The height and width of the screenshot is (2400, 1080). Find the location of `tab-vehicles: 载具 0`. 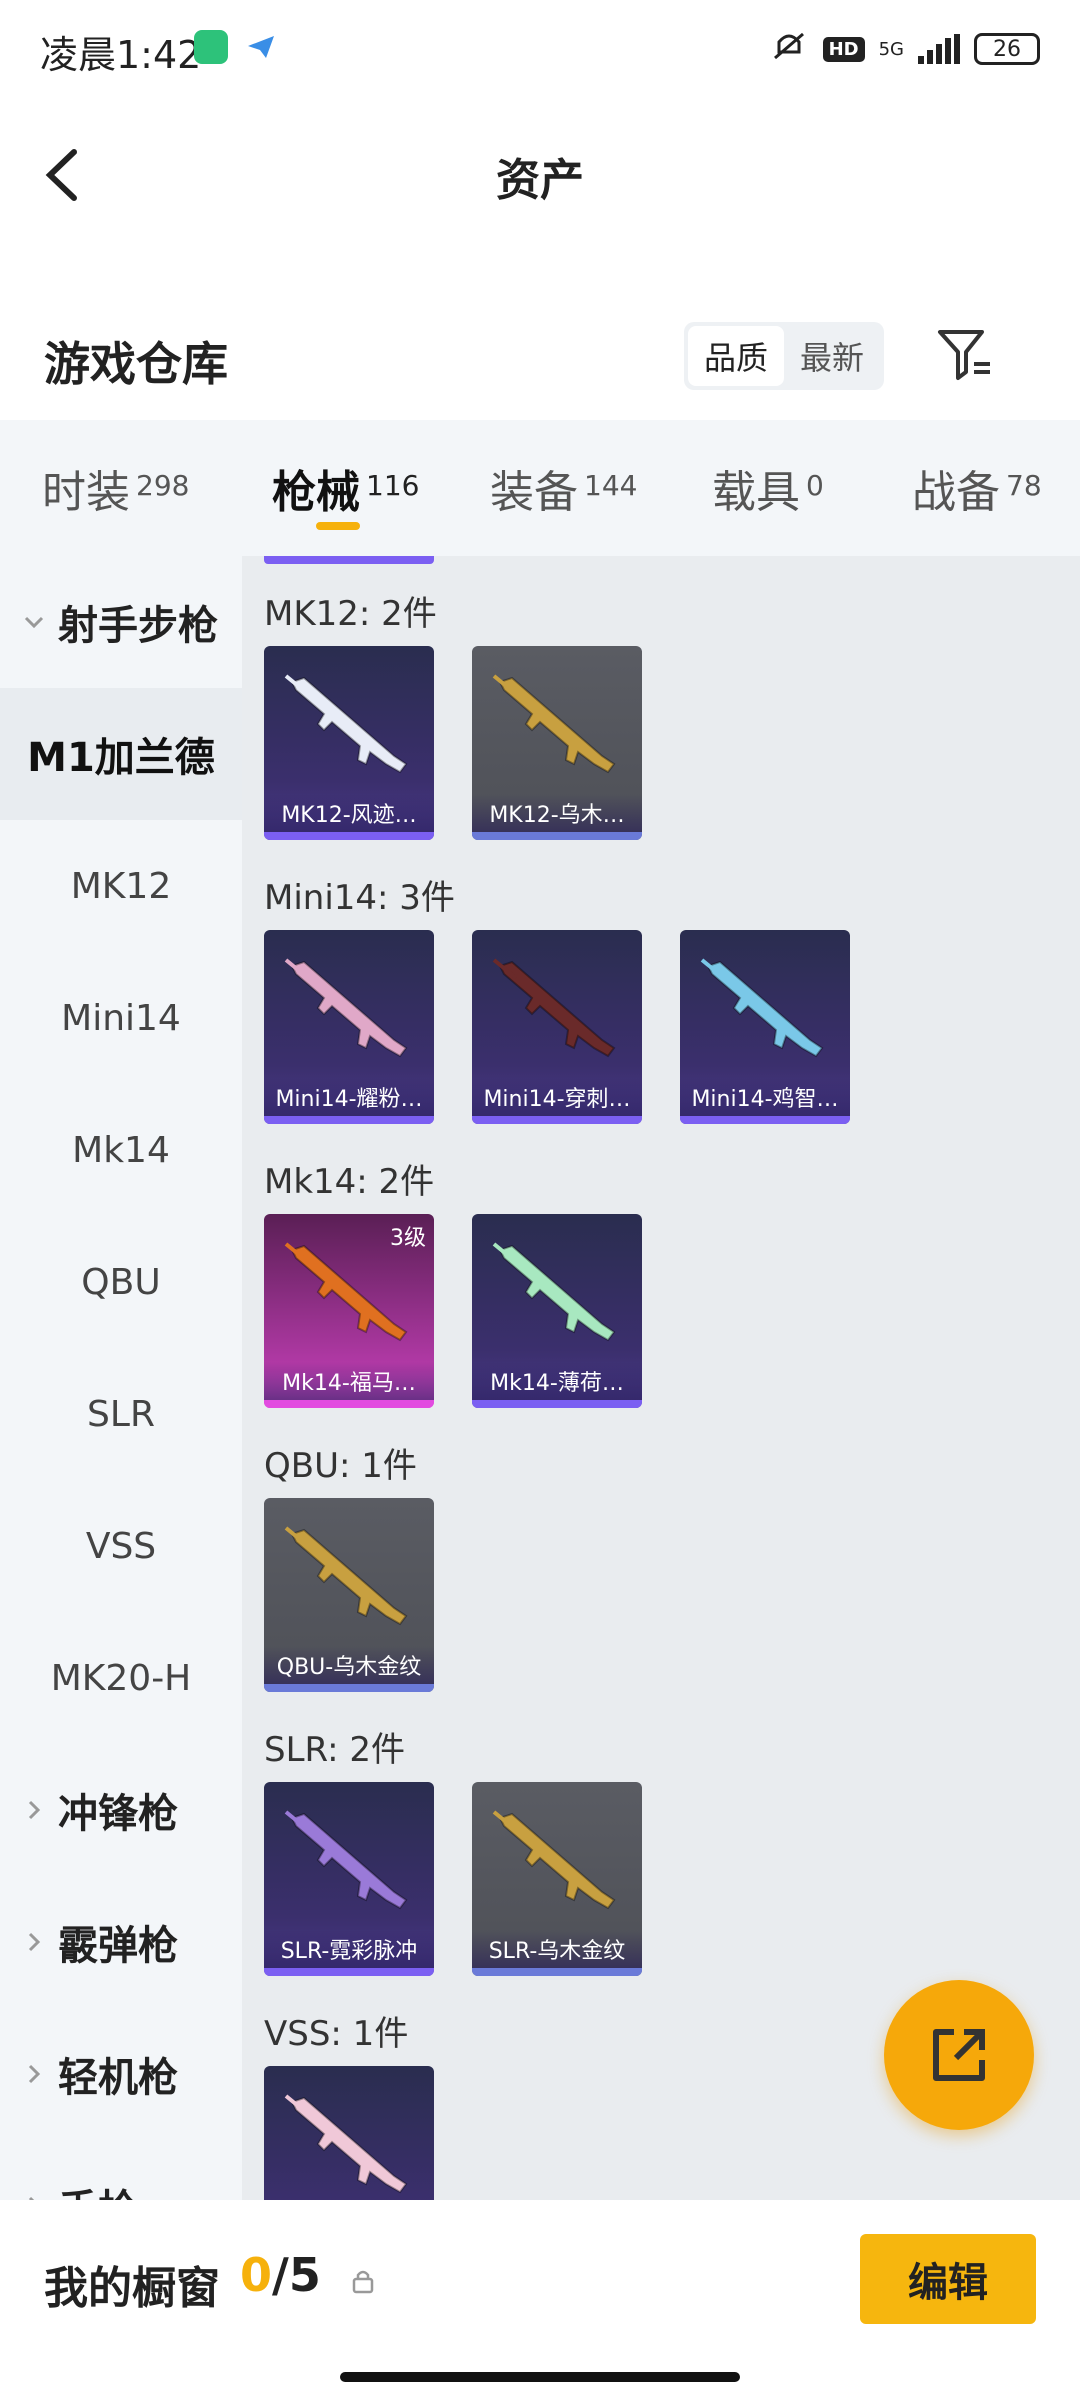

tab-vehicles: 载具 0 is located at coordinates (768, 488).